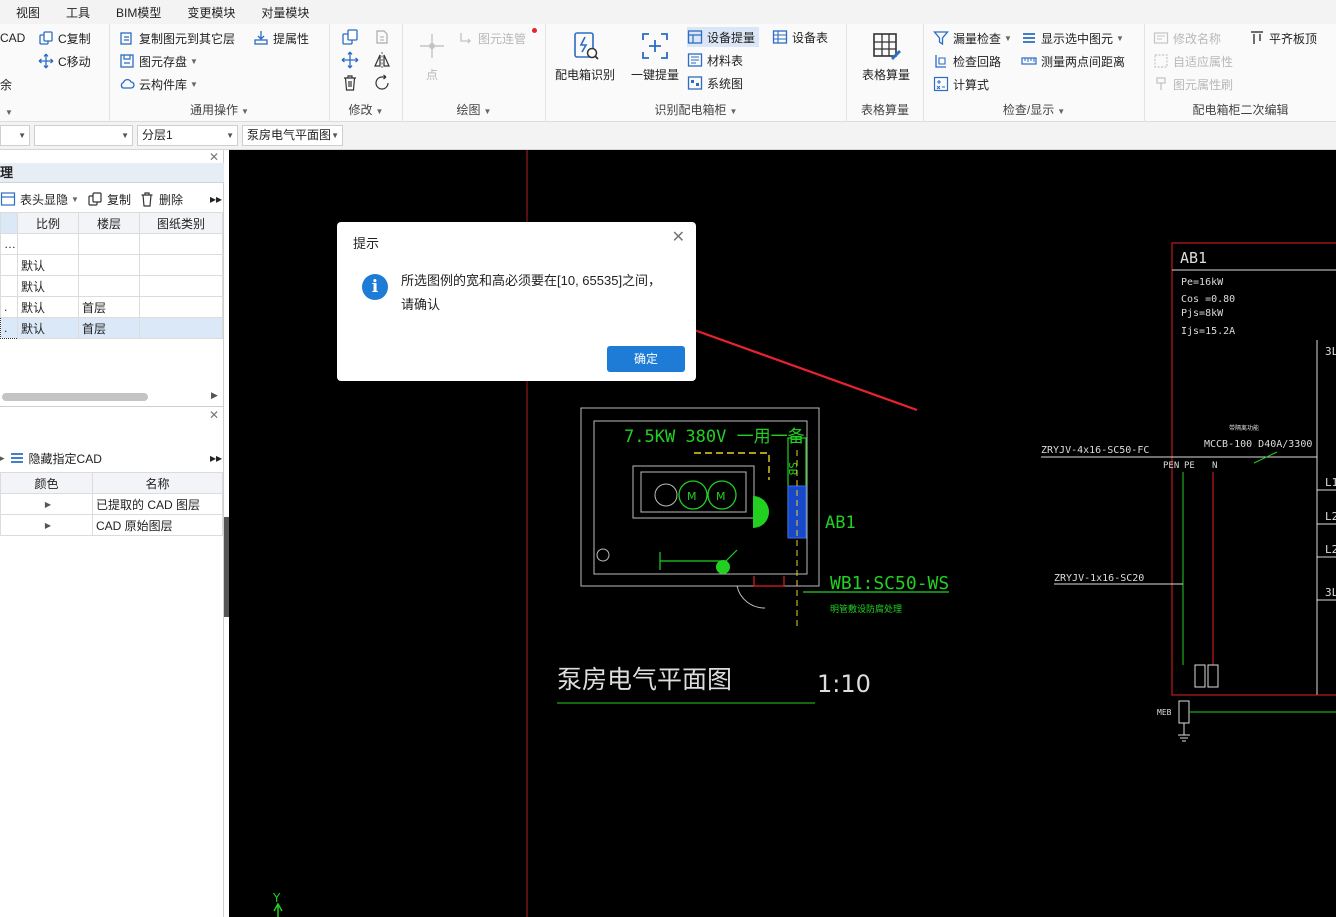  Describe the element at coordinates (1187, 38) in the screenshot. I see `rename-button: 修改名称` at that location.